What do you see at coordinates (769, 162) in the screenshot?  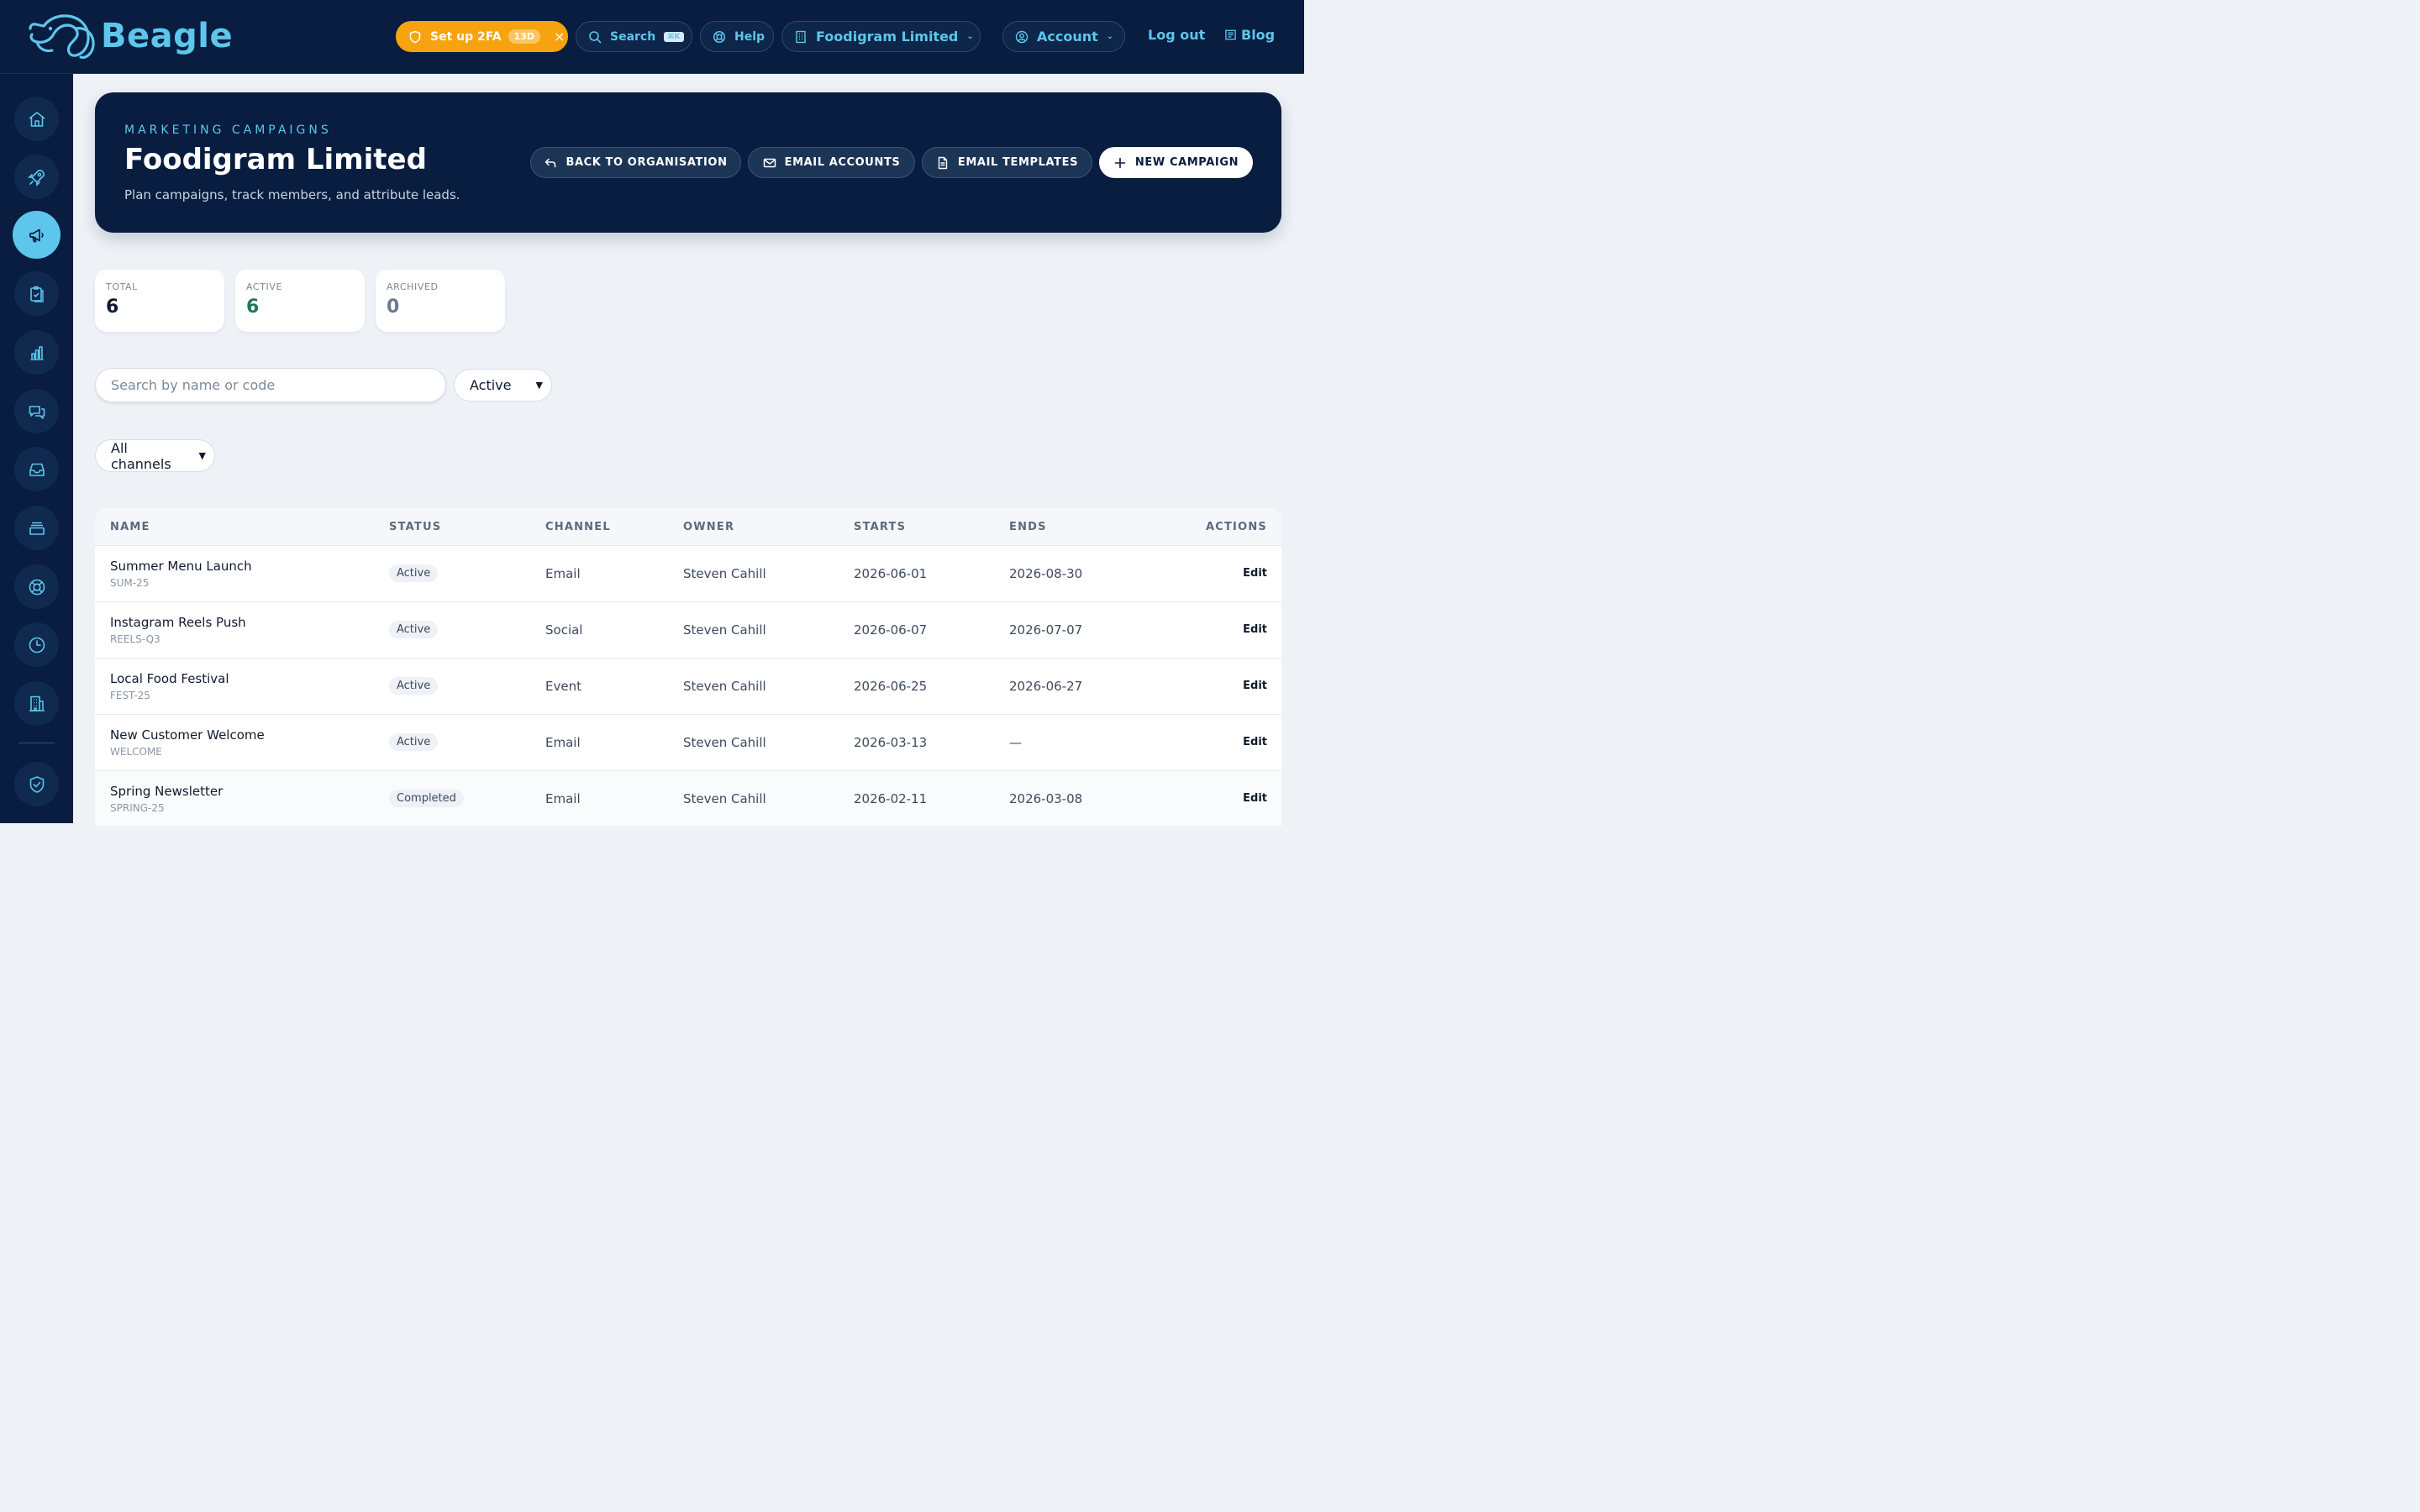 I see `envelope-icon` at bounding box center [769, 162].